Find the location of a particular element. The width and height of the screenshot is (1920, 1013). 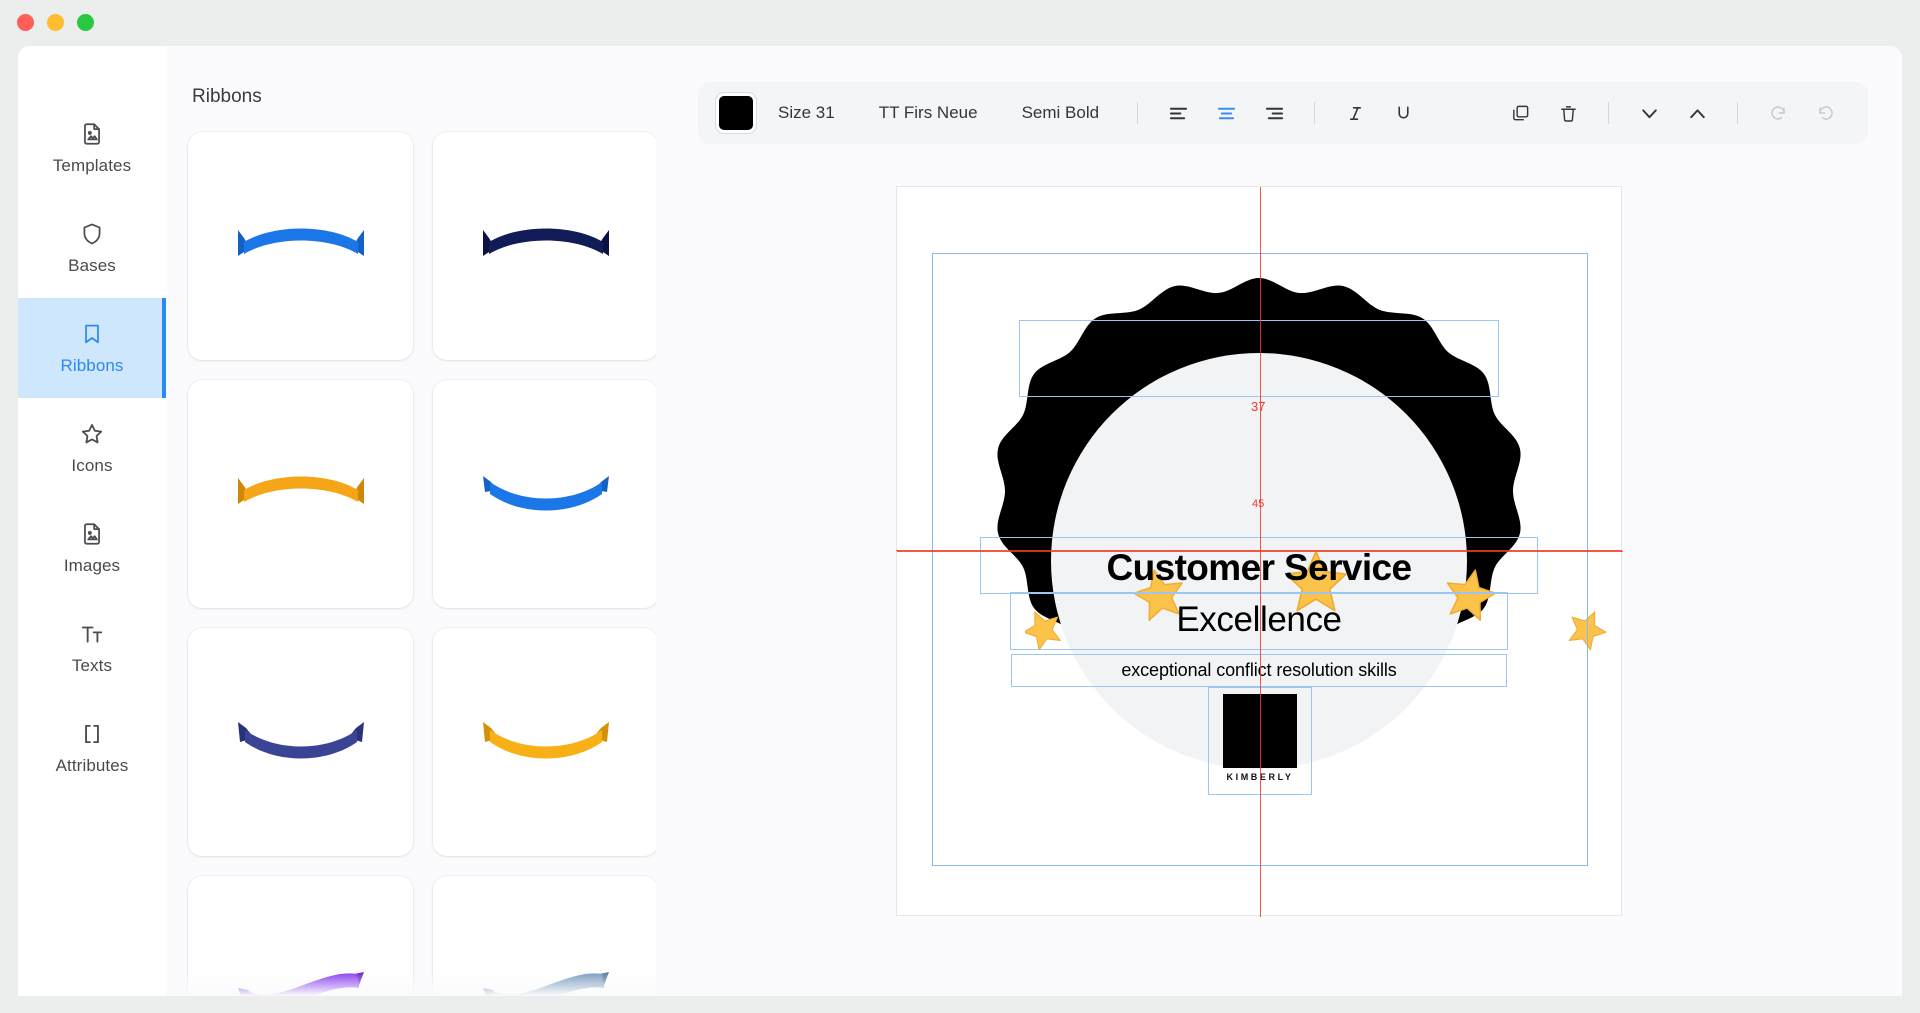

badge-title-text: Customer Service is located at coordinates (1259, 568).